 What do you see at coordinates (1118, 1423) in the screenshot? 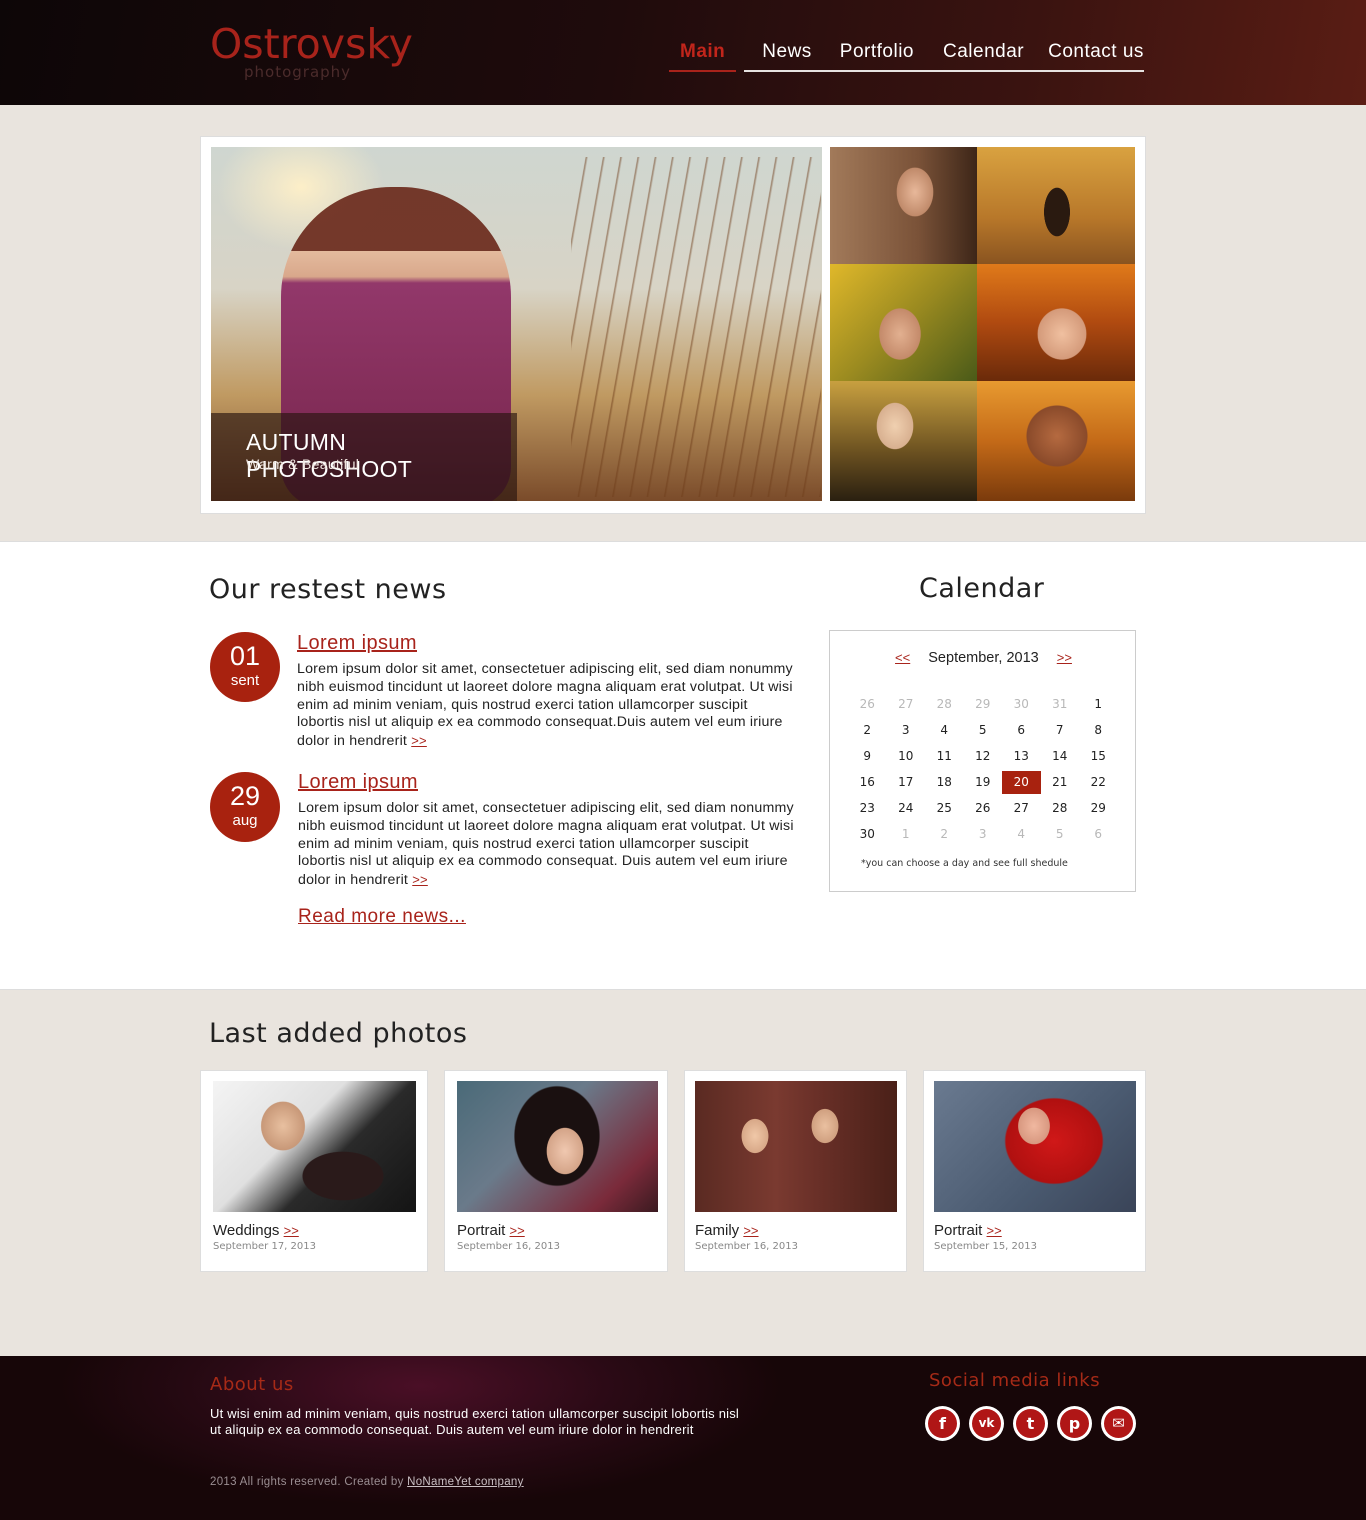
I see `mail-icon: ✉` at bounding box center [1118, 1423].